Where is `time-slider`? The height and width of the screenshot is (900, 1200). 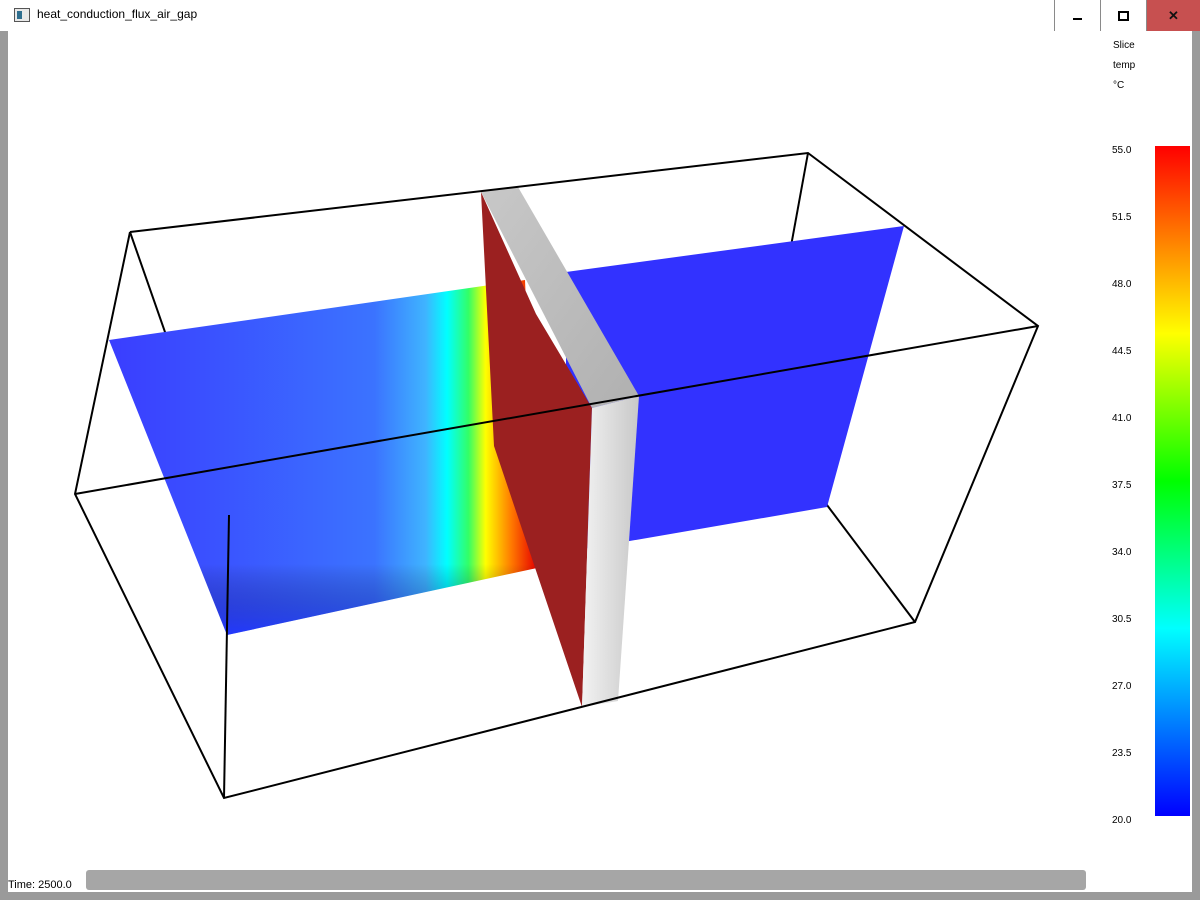 time-slider is located at coordinates (586, 880).